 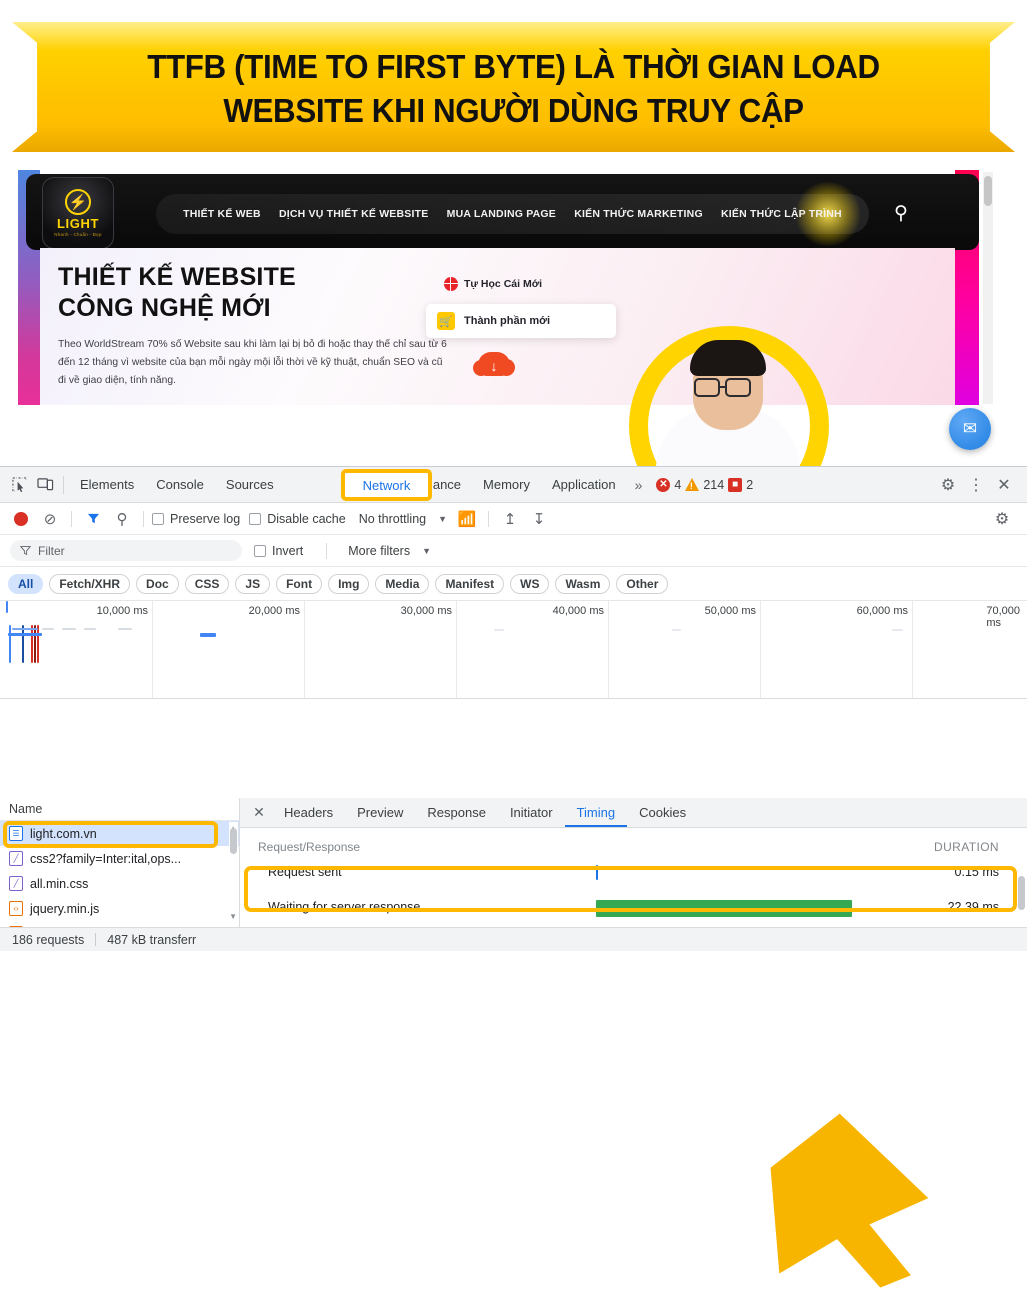 I want to click on detail-tab-headers: Headers, so click(x=308, y=812).